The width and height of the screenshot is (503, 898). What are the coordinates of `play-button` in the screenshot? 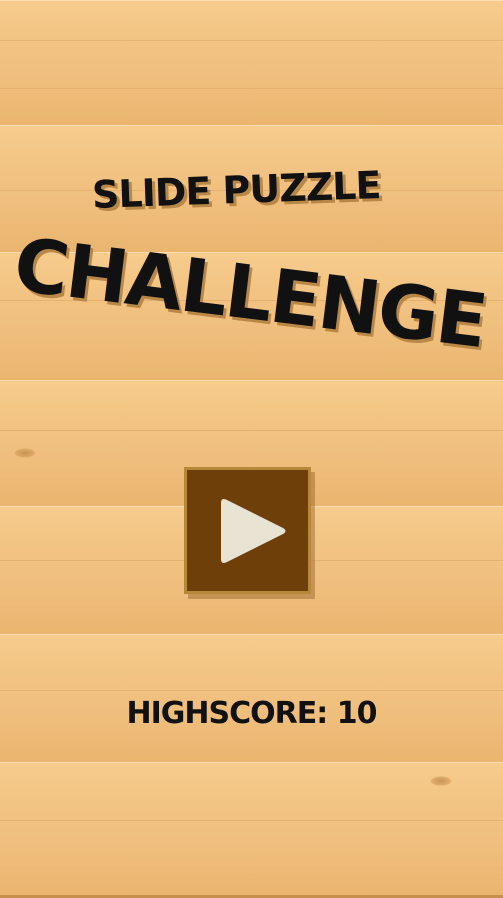 It's located at (247, 530).